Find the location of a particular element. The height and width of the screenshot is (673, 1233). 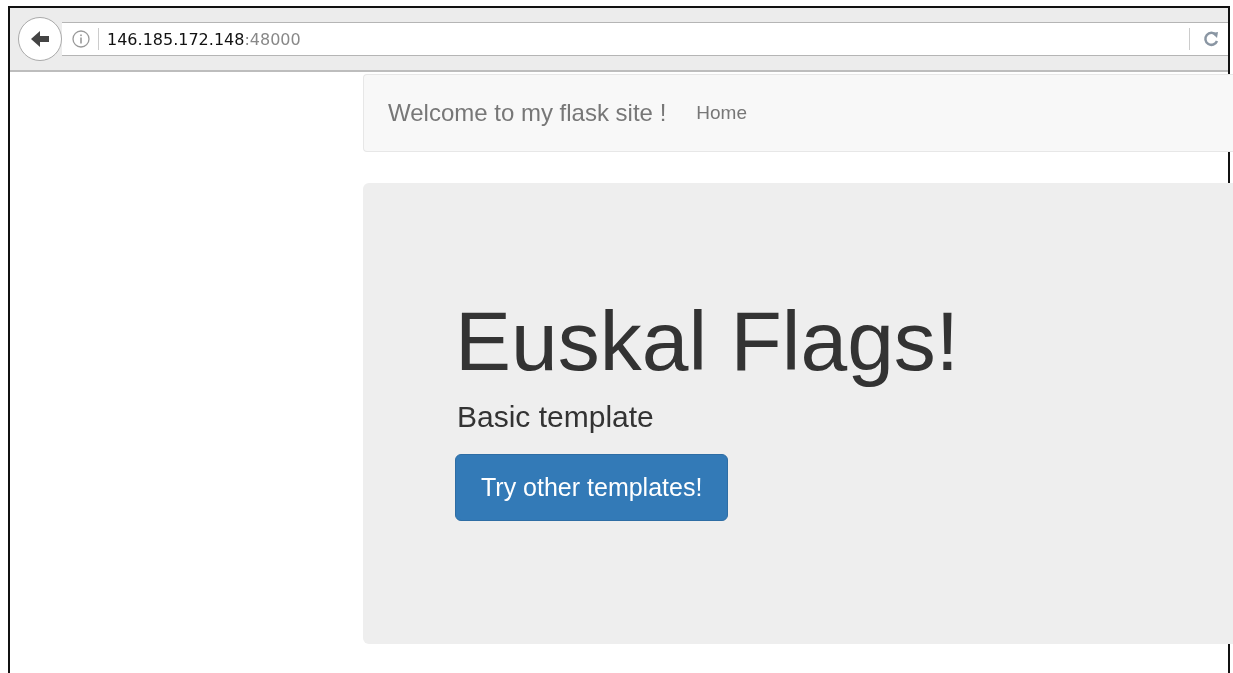

nav-link: Home is located at coordinates (721, 112).